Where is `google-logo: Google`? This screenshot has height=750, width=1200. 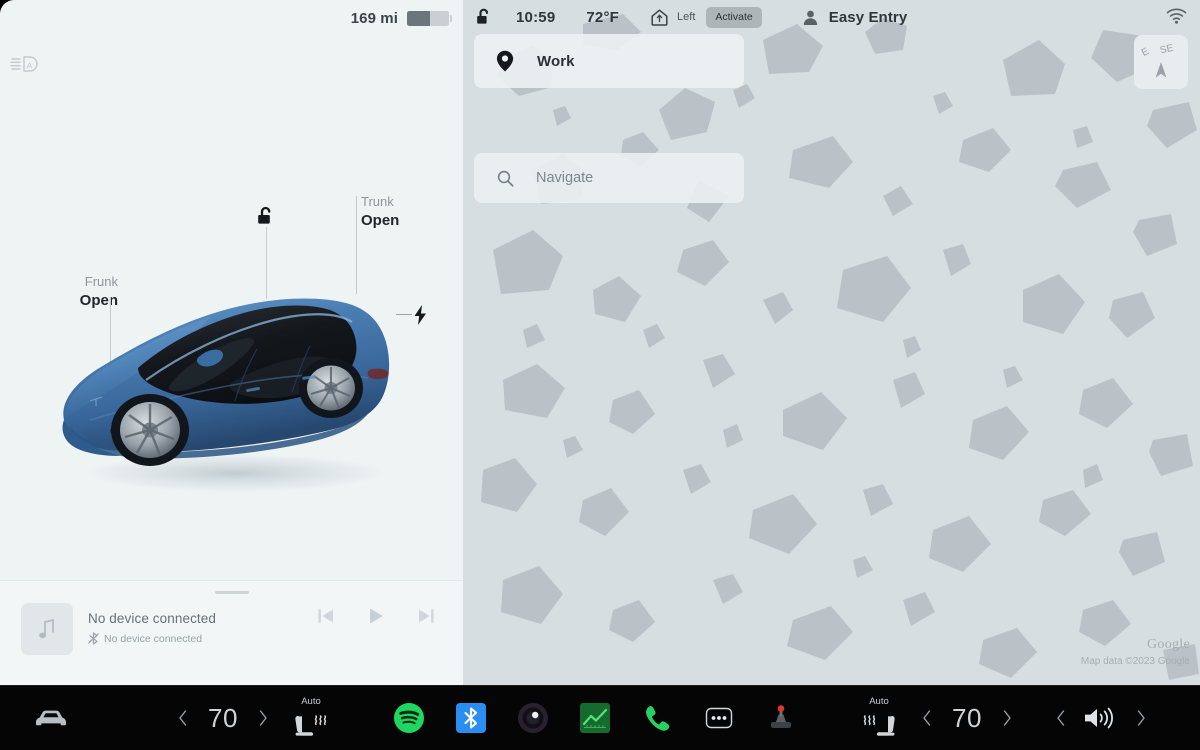
google-logo: Google is located at coordinates (1168, 644).